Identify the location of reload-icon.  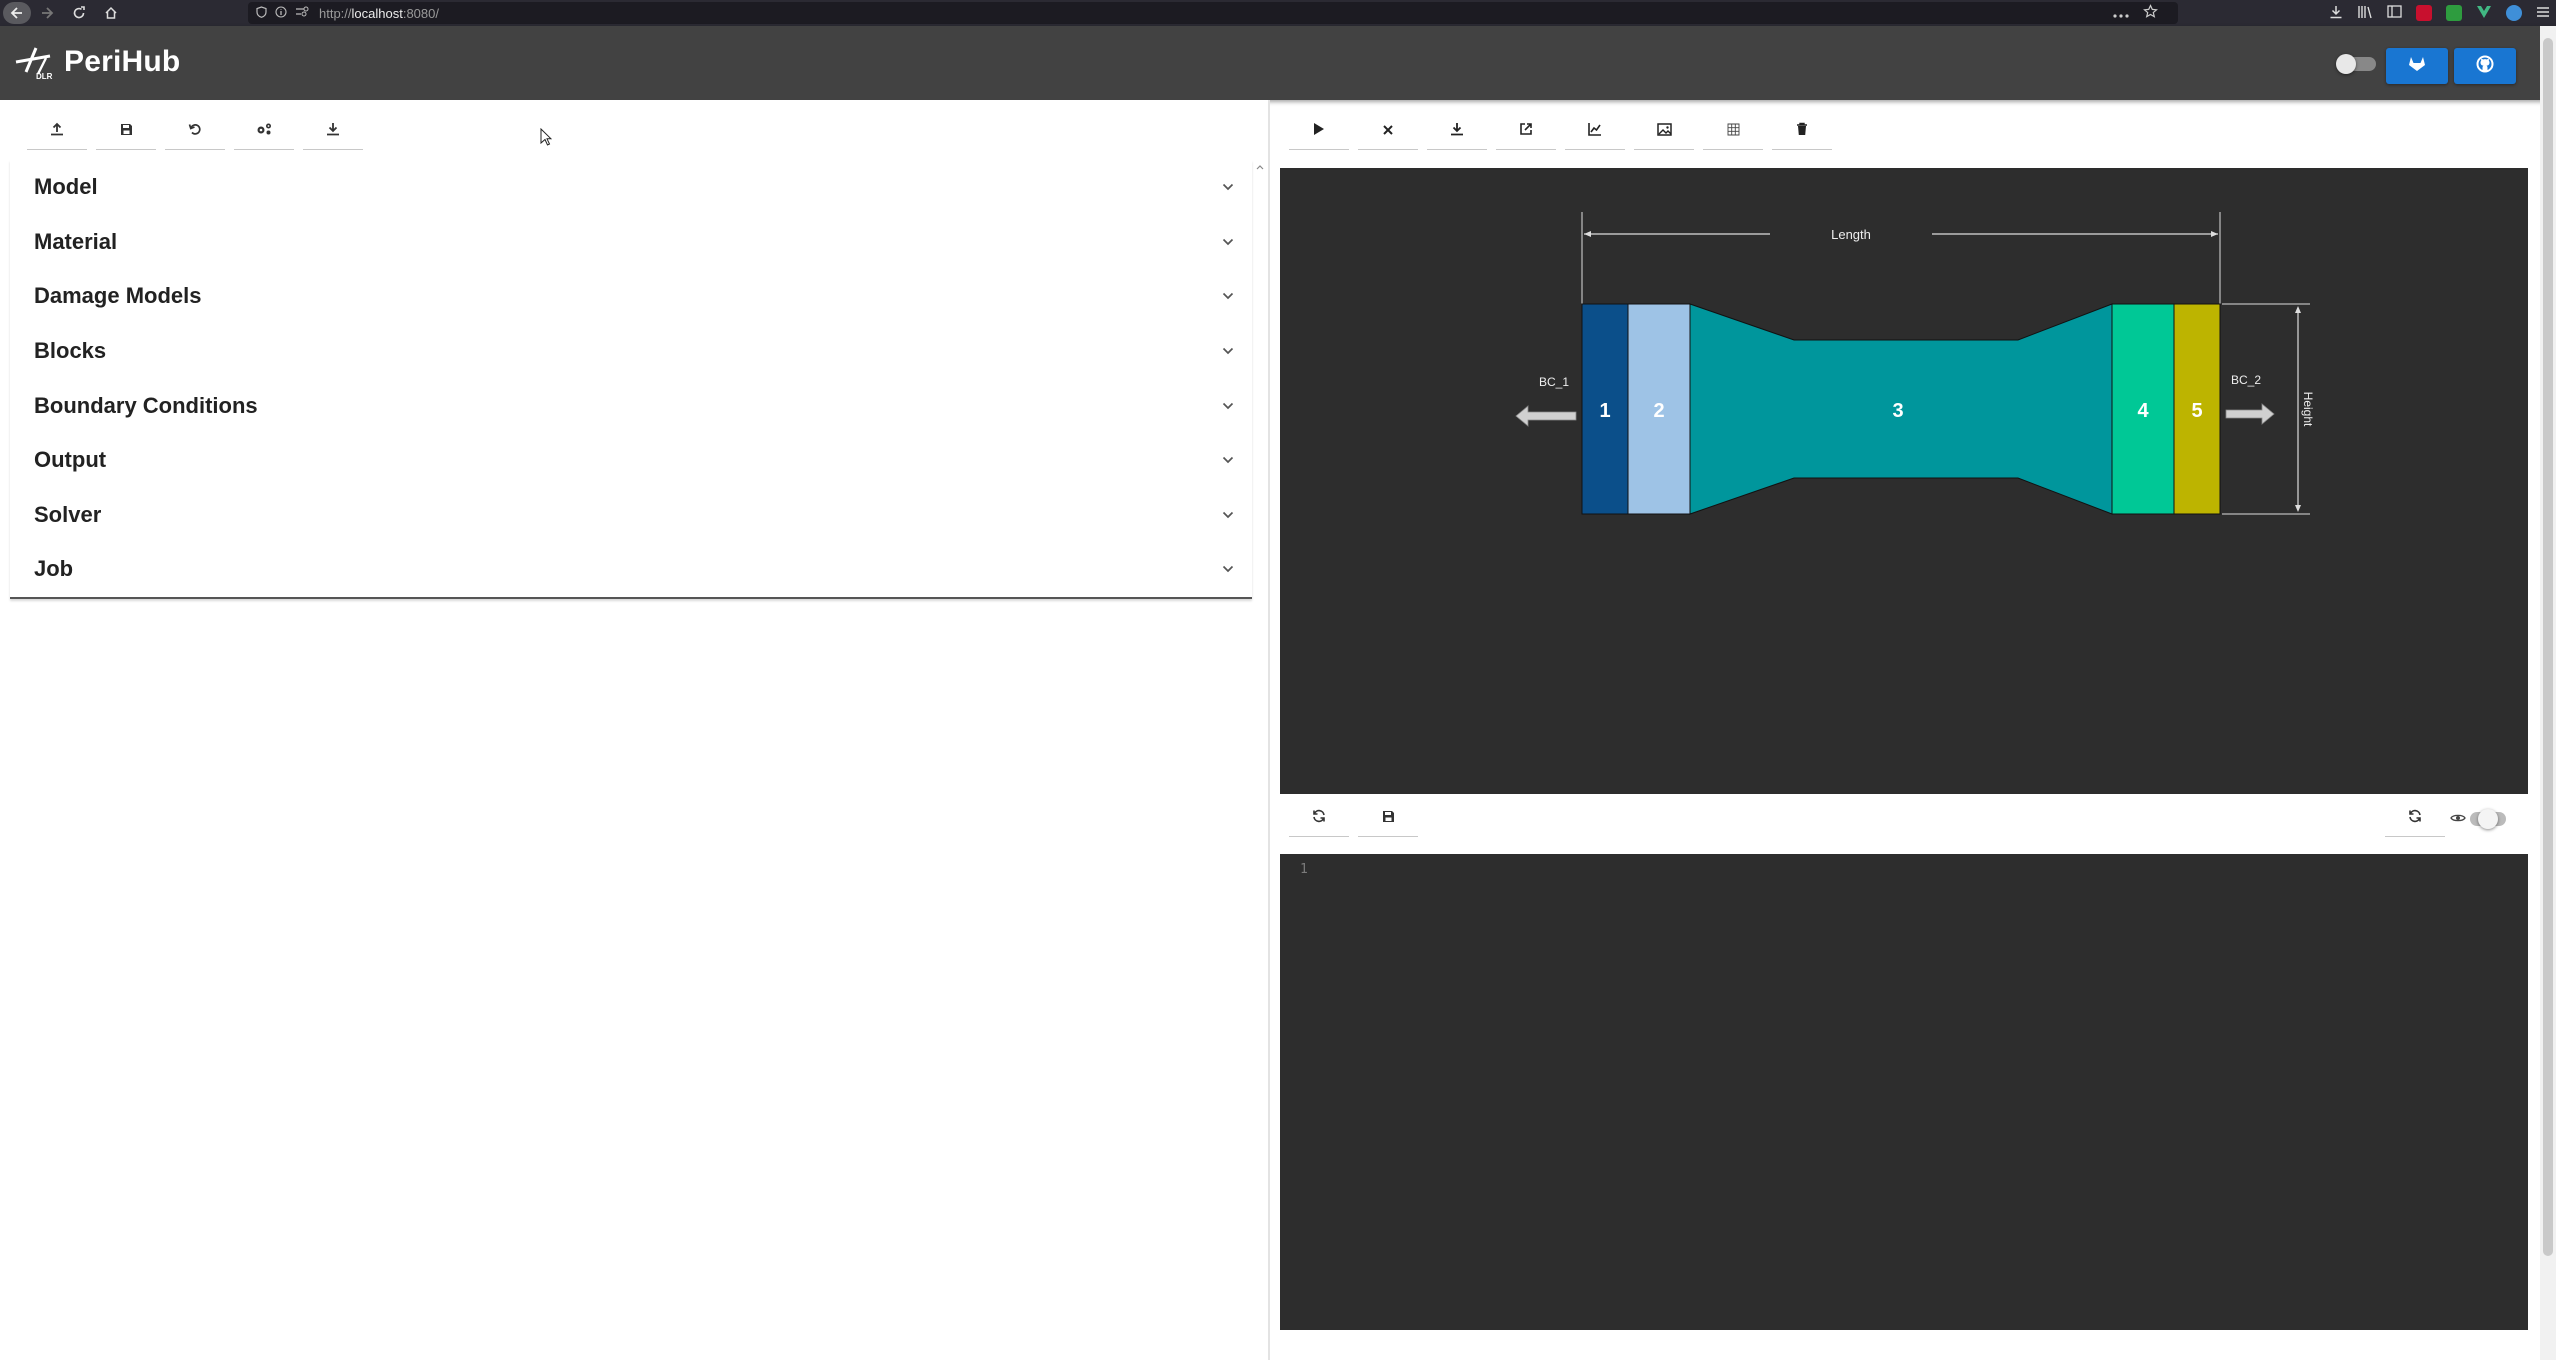
(79, 13).